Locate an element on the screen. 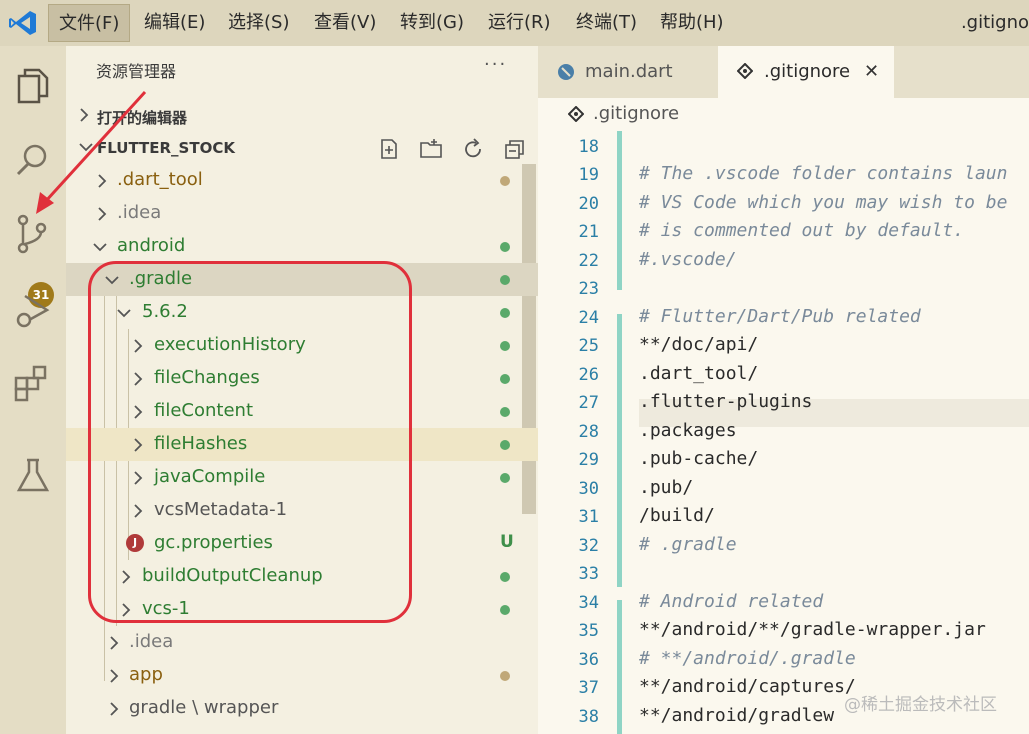 The image size is (1029, 734). code-line: /build/ is located at coordinates (677, 515).